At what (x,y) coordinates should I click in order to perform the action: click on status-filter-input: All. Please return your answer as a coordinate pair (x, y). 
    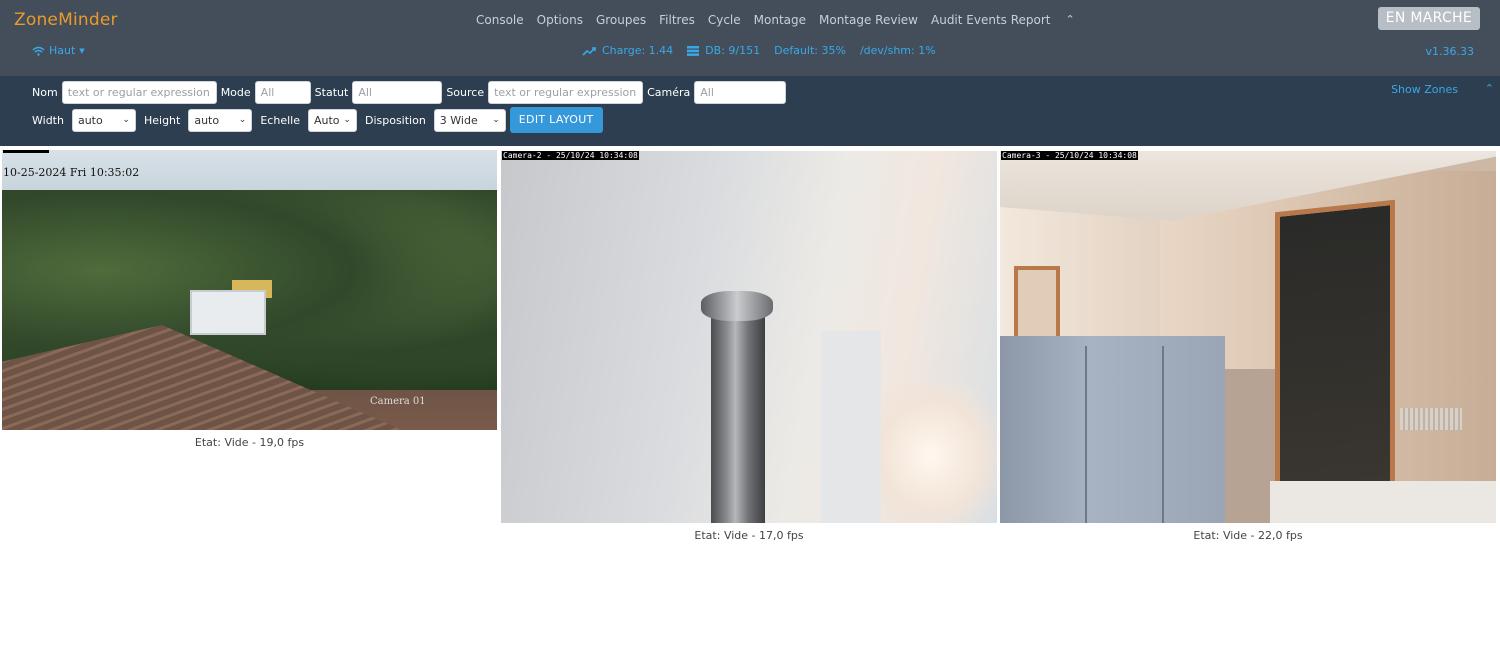
    Looking at the image, I should click on (397, 92).